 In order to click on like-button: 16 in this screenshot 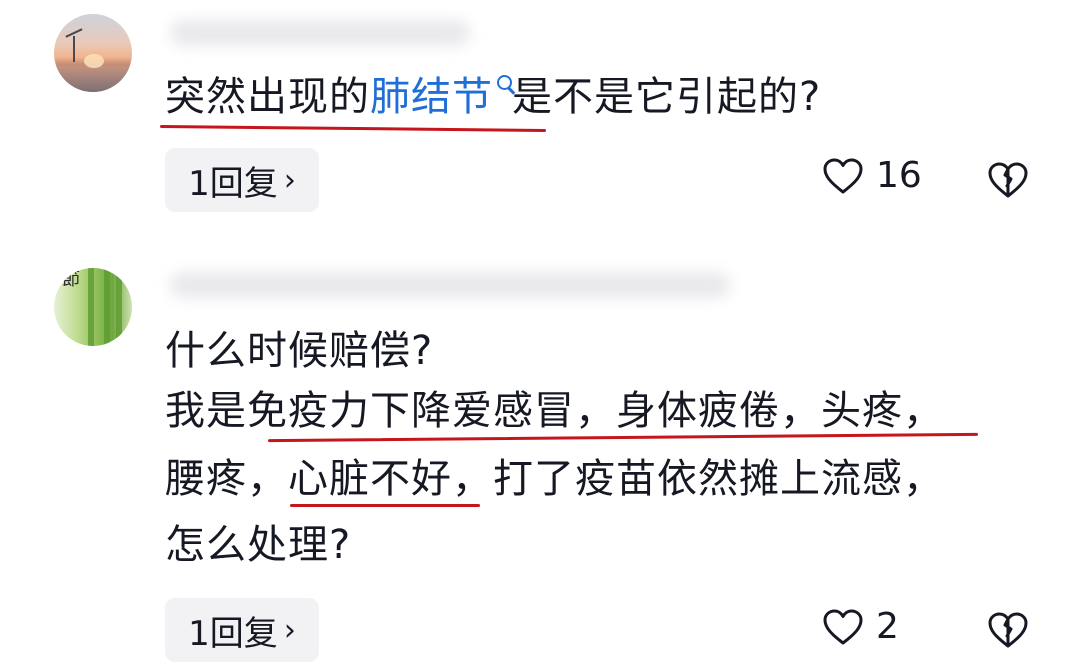, I will do `click(872, 175)`.